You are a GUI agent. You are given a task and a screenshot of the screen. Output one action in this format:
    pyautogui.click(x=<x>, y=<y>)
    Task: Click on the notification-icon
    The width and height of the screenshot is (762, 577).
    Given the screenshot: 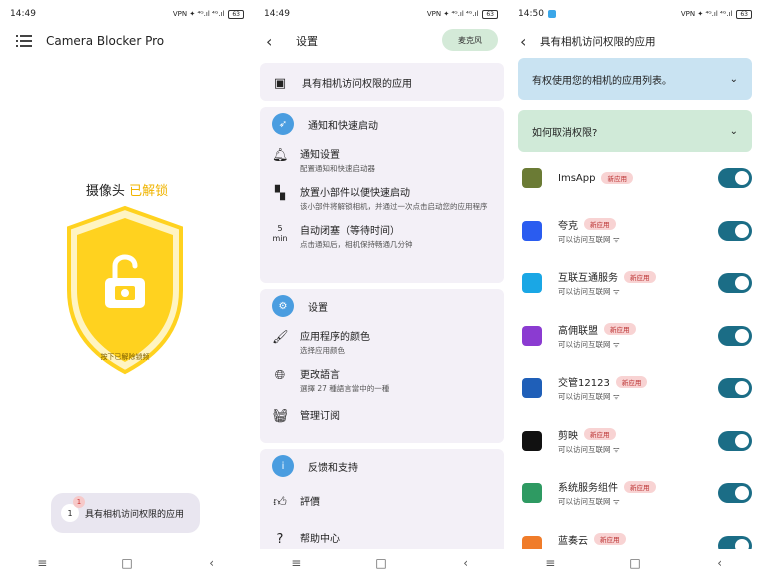 What is the action you would take?
    pyautogui.click(x=551, y=14)
    